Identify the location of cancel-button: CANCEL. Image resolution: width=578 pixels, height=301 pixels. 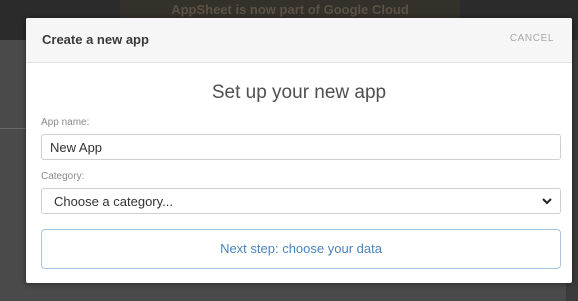
(532, 38).